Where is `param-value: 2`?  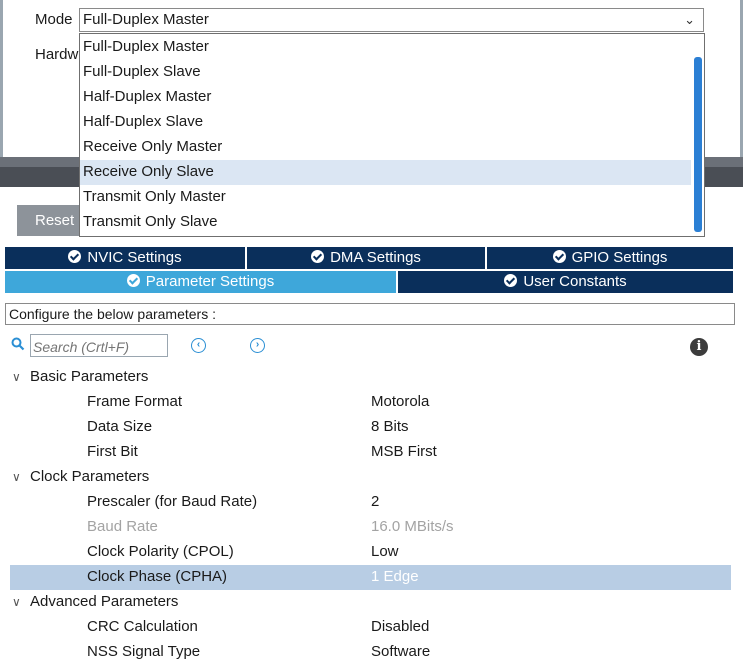
param-value: 2 is located at coordinates (375, 501).